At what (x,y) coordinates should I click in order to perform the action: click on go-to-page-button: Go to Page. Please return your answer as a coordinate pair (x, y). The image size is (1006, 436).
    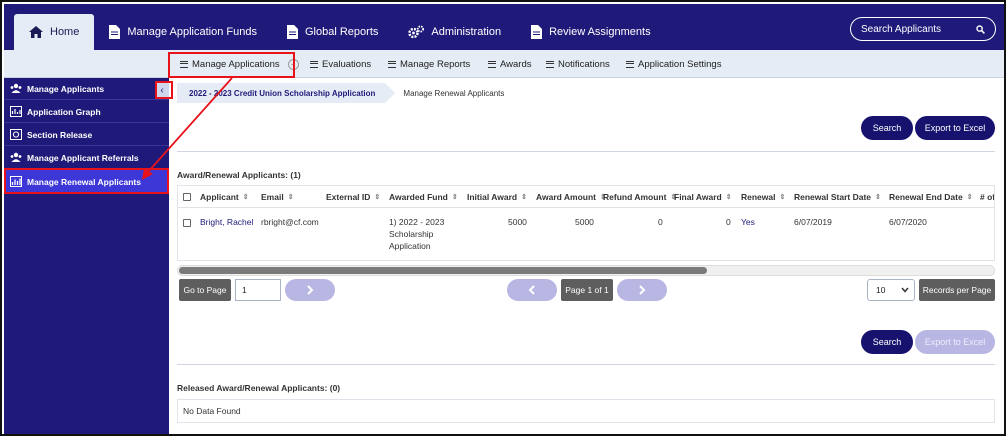
    Looking at the image, I should click on (205, 290).